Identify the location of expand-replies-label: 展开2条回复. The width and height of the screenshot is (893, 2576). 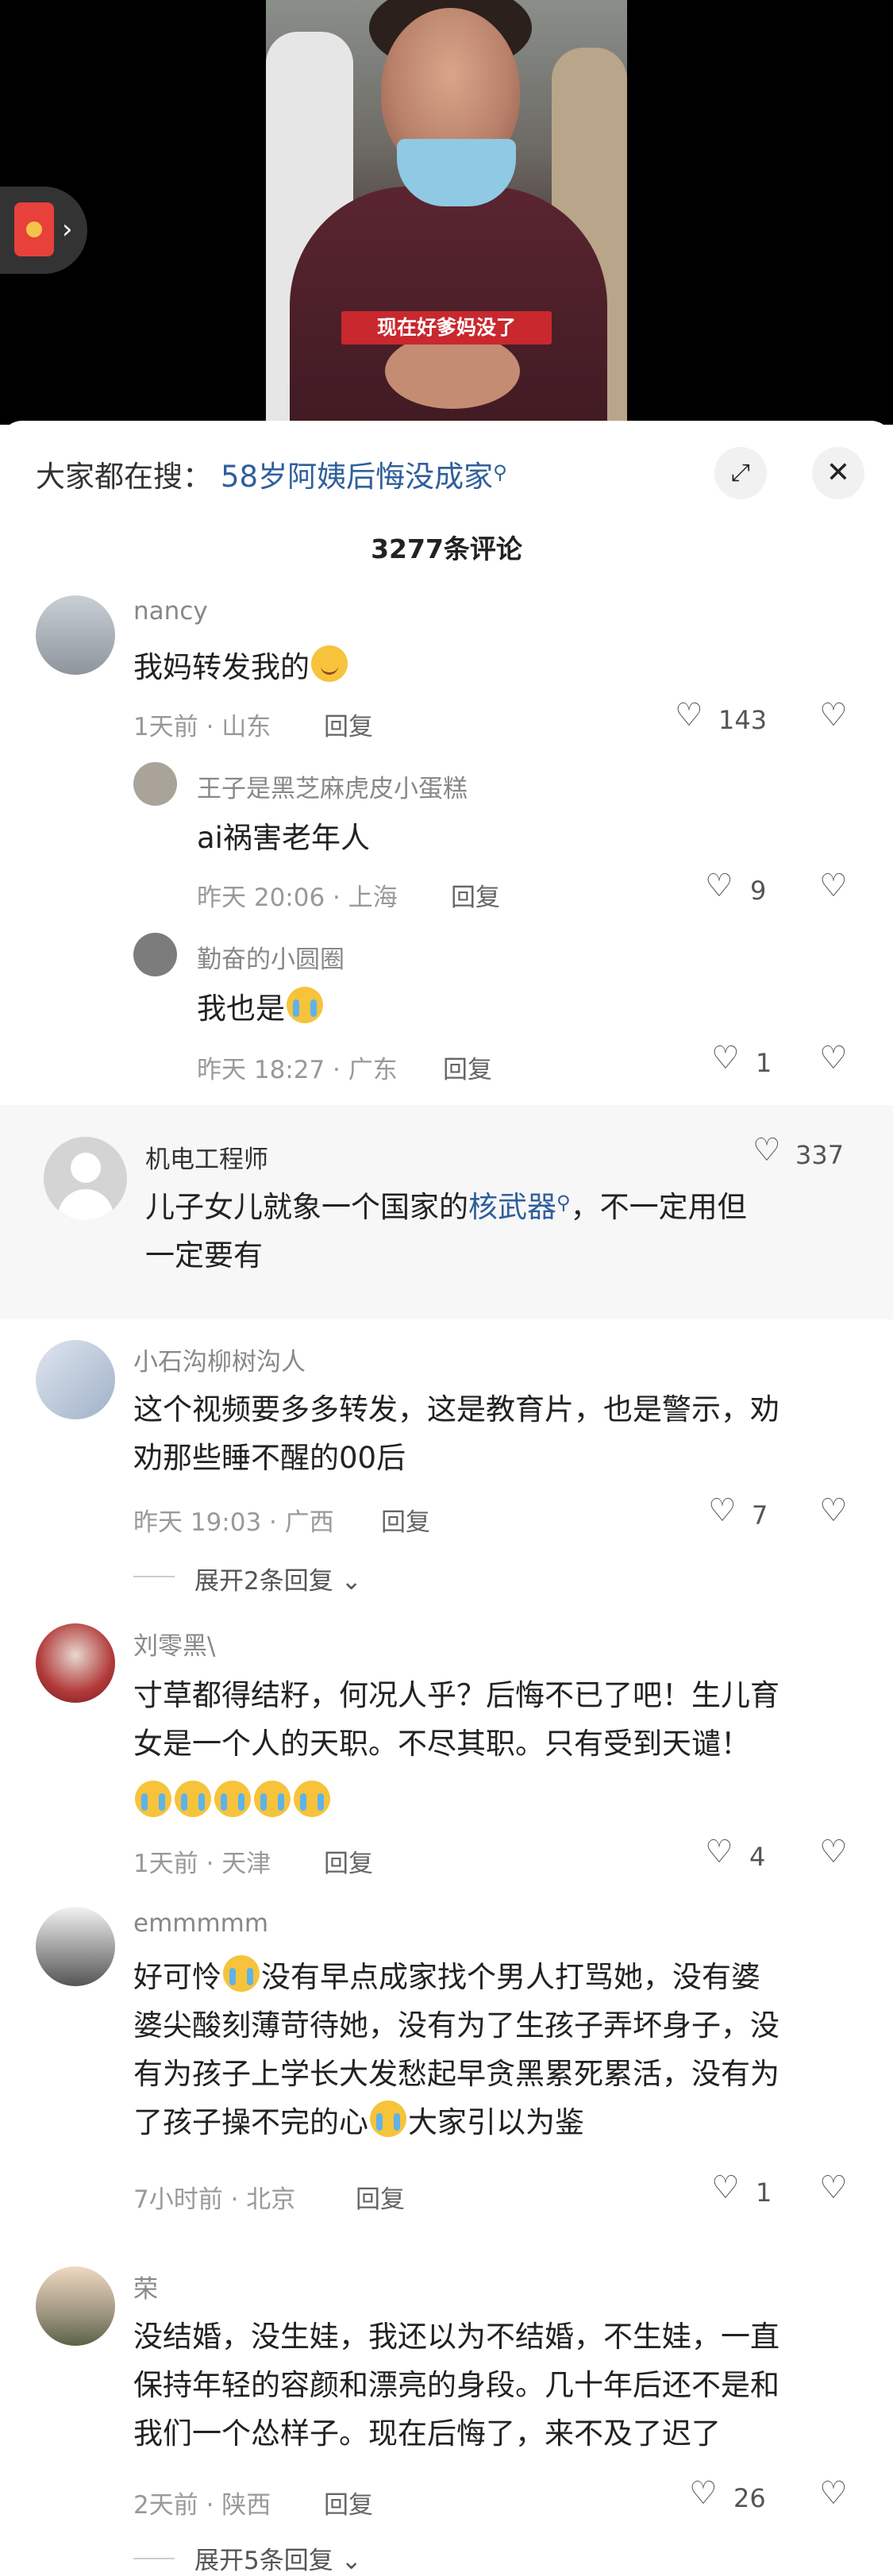
(263, 1581).